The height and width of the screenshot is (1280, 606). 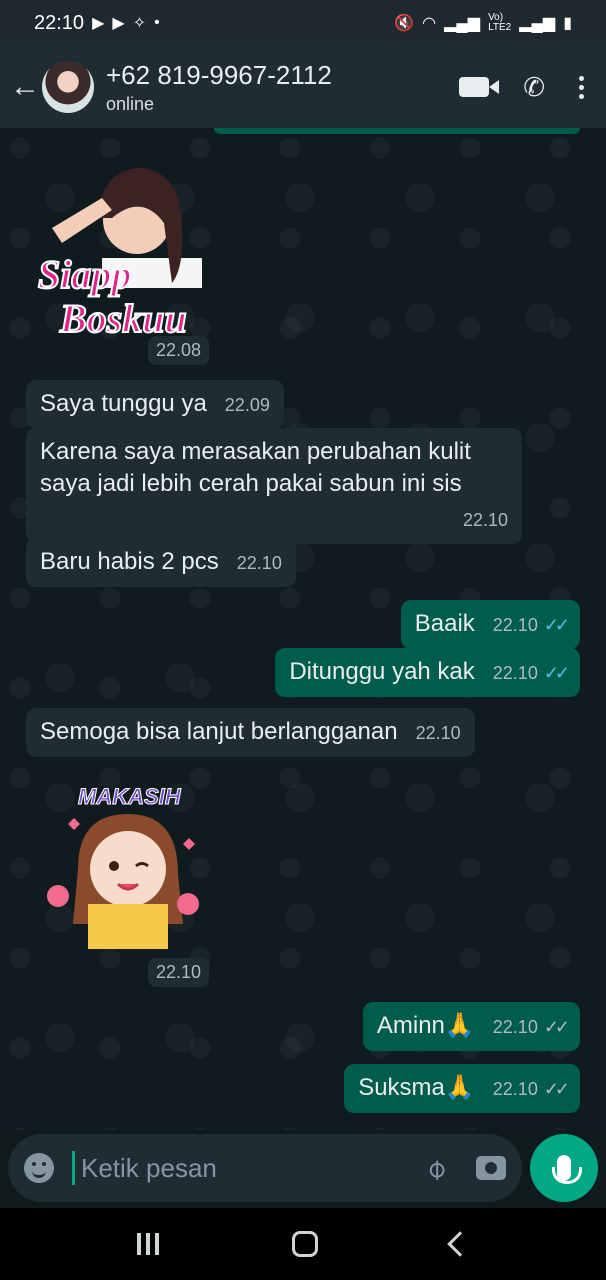 What do you see at coordinates (244, 1168) in the screenshot?
I see `message-input: Ketik pesan` at bounding box center [244, 1168].